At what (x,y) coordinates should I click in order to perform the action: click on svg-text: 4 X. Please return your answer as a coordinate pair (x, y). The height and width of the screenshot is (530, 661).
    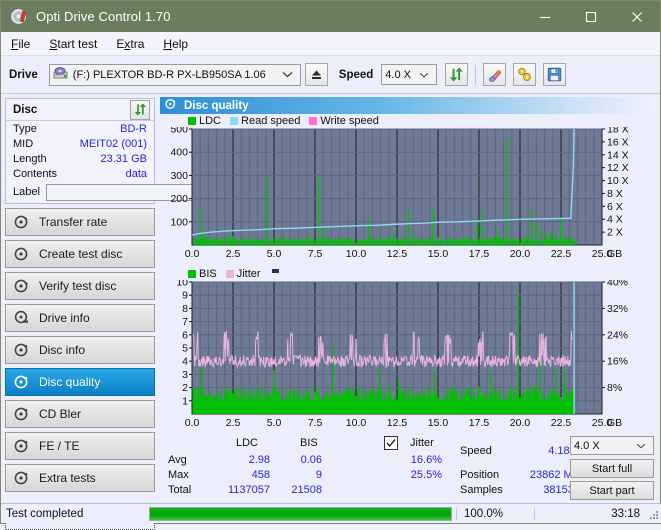
    Looking at the image, I should click on (615, 220).